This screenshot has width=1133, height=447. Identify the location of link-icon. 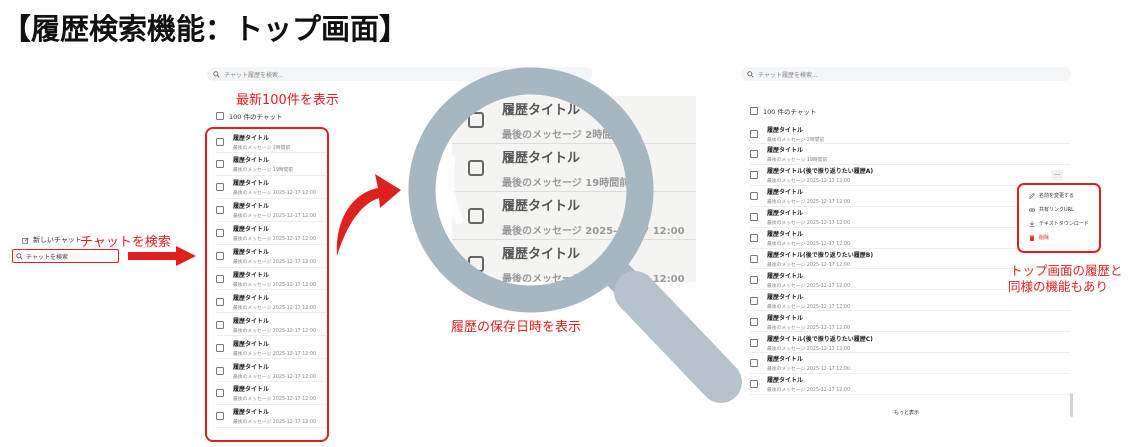
(1032, 209).